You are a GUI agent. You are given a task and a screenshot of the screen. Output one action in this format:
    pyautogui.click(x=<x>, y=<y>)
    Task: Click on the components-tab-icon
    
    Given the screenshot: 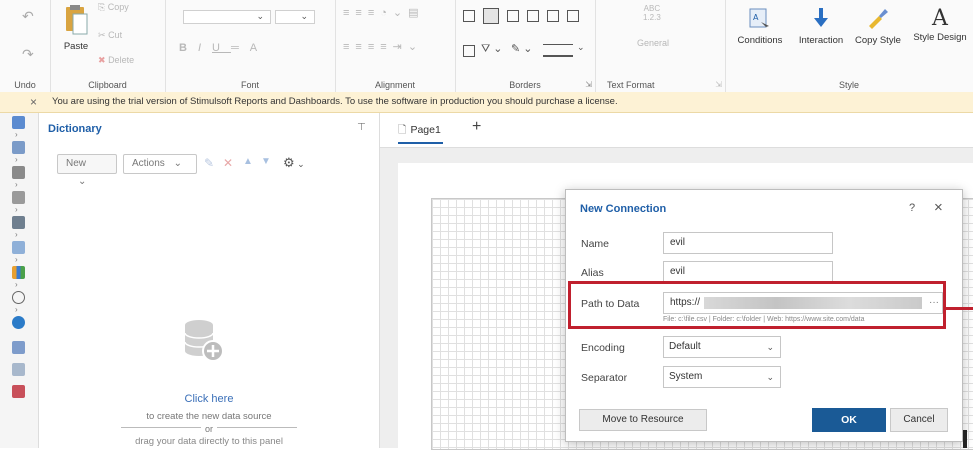 What is the action you would take?
    pyautogui.click(x=18, y=247)
    